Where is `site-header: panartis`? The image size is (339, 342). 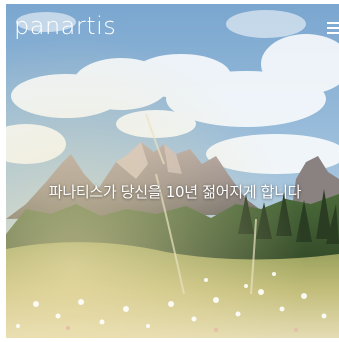 site-header: panartis is located at coordinates (172, 26).